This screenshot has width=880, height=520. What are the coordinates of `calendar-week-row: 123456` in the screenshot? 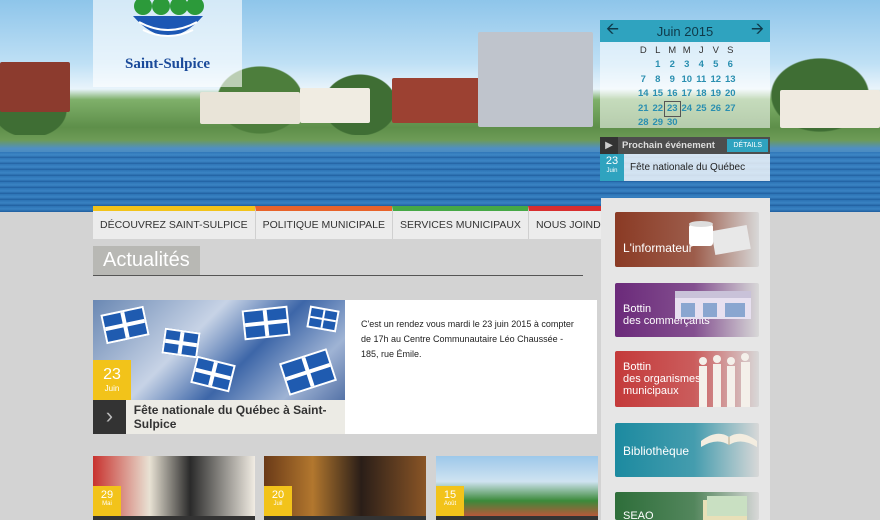 It's located at (703, 65).